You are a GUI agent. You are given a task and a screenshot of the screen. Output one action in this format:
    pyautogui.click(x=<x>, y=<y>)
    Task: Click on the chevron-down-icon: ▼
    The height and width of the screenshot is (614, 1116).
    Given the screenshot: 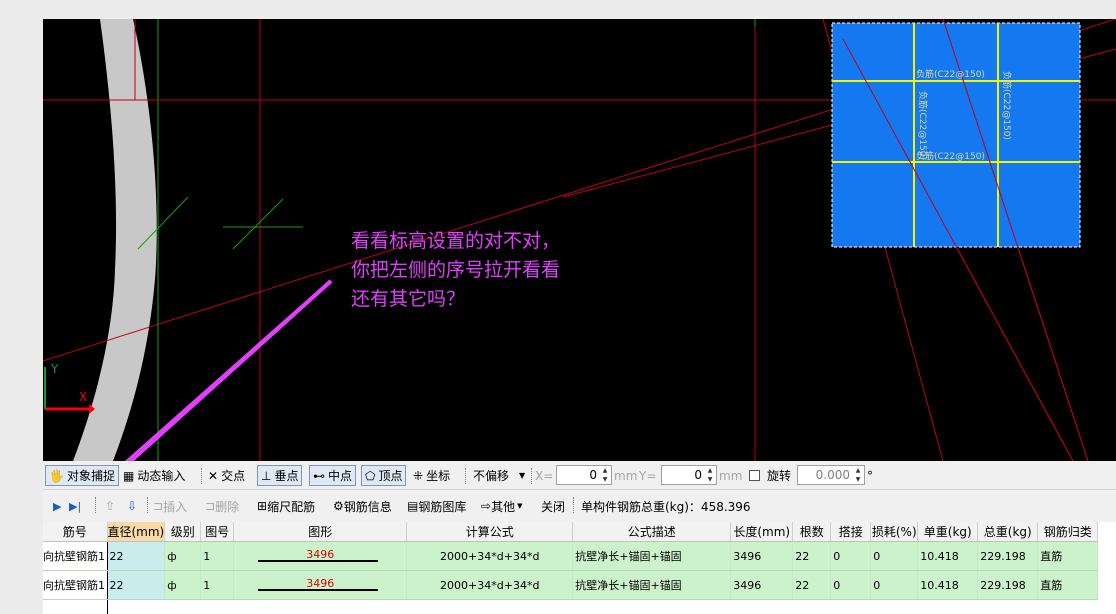 What is the action you would take?
    pyautogui.click(x=520, y=506)
    